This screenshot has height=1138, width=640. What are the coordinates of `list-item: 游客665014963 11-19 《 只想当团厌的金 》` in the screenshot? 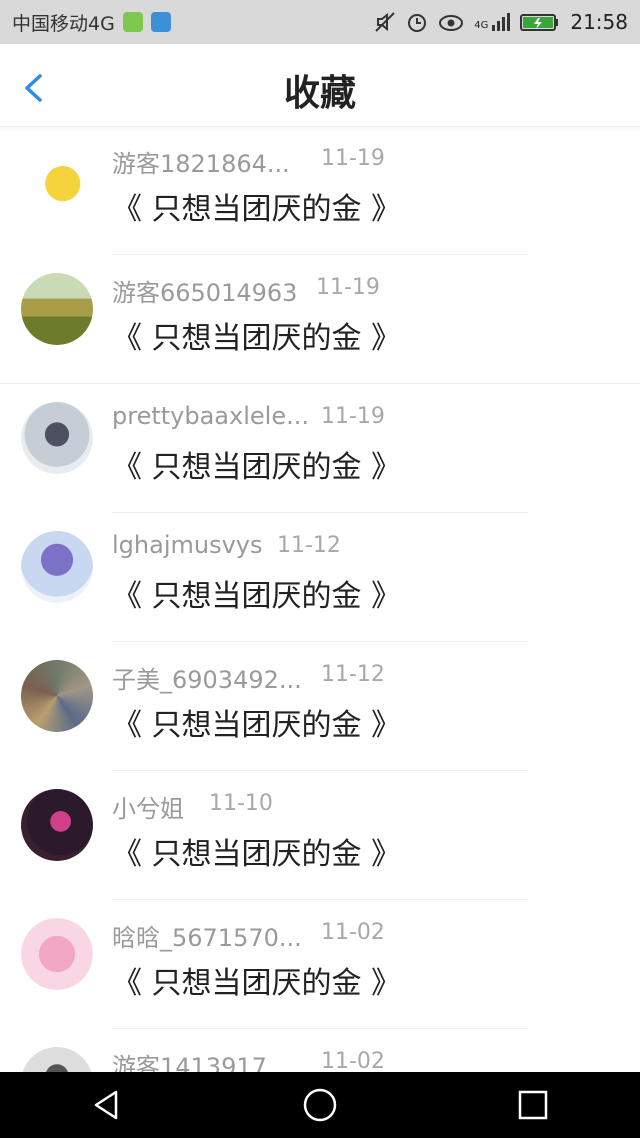 It's located at (320, 319).